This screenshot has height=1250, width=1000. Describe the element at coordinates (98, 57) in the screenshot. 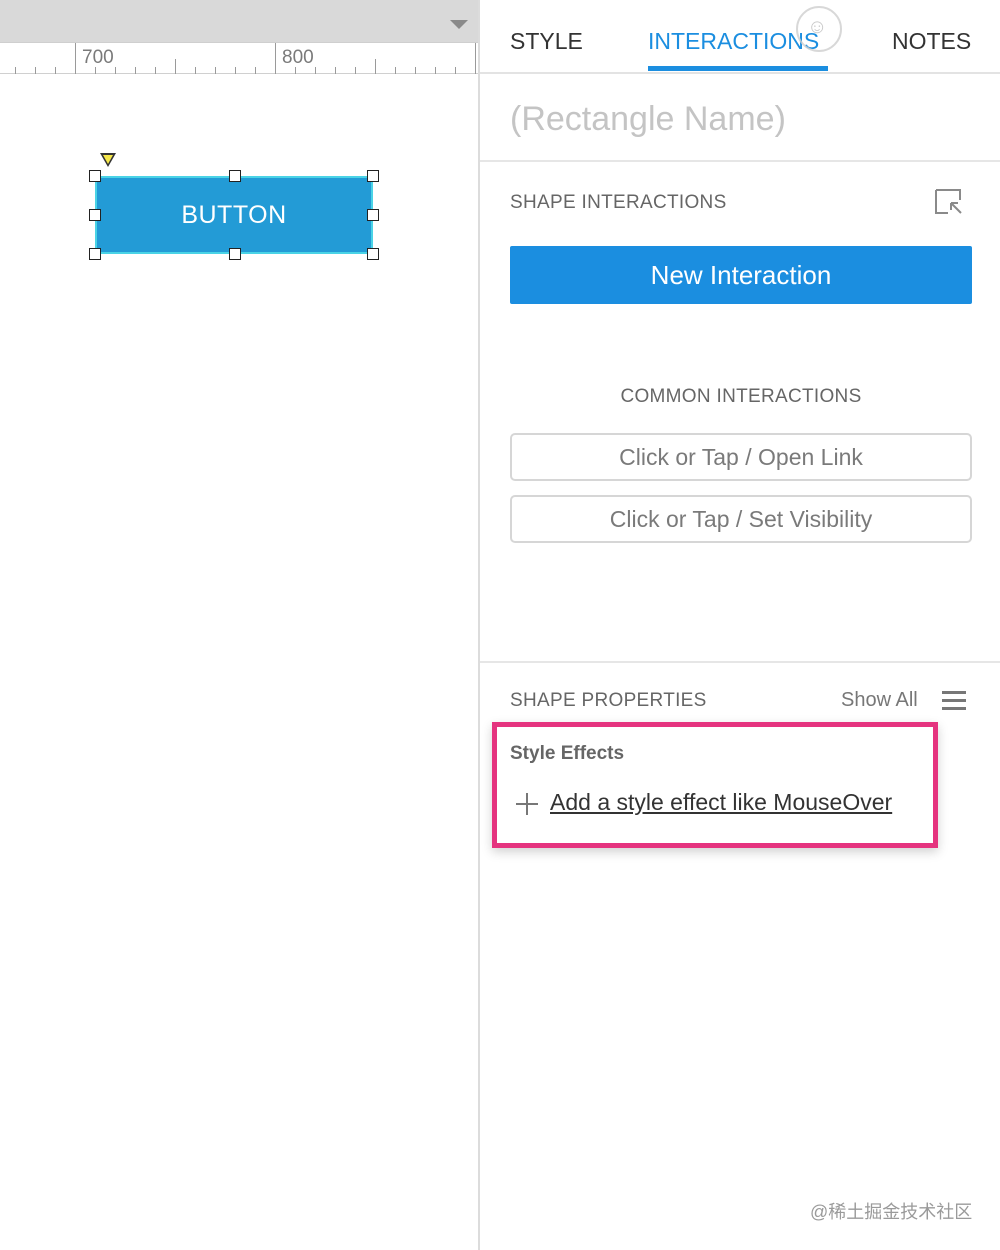

I see `ruler-label: 700` at that location.